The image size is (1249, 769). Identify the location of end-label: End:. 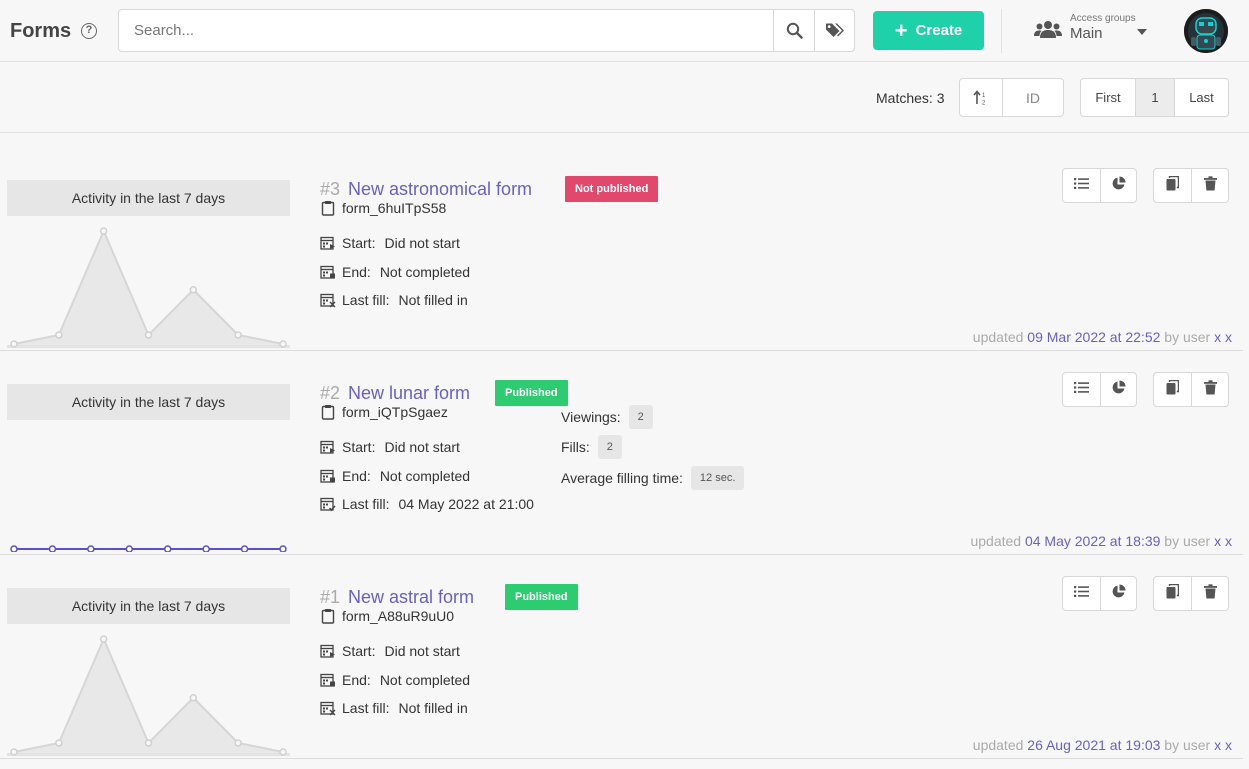
(356, 272).